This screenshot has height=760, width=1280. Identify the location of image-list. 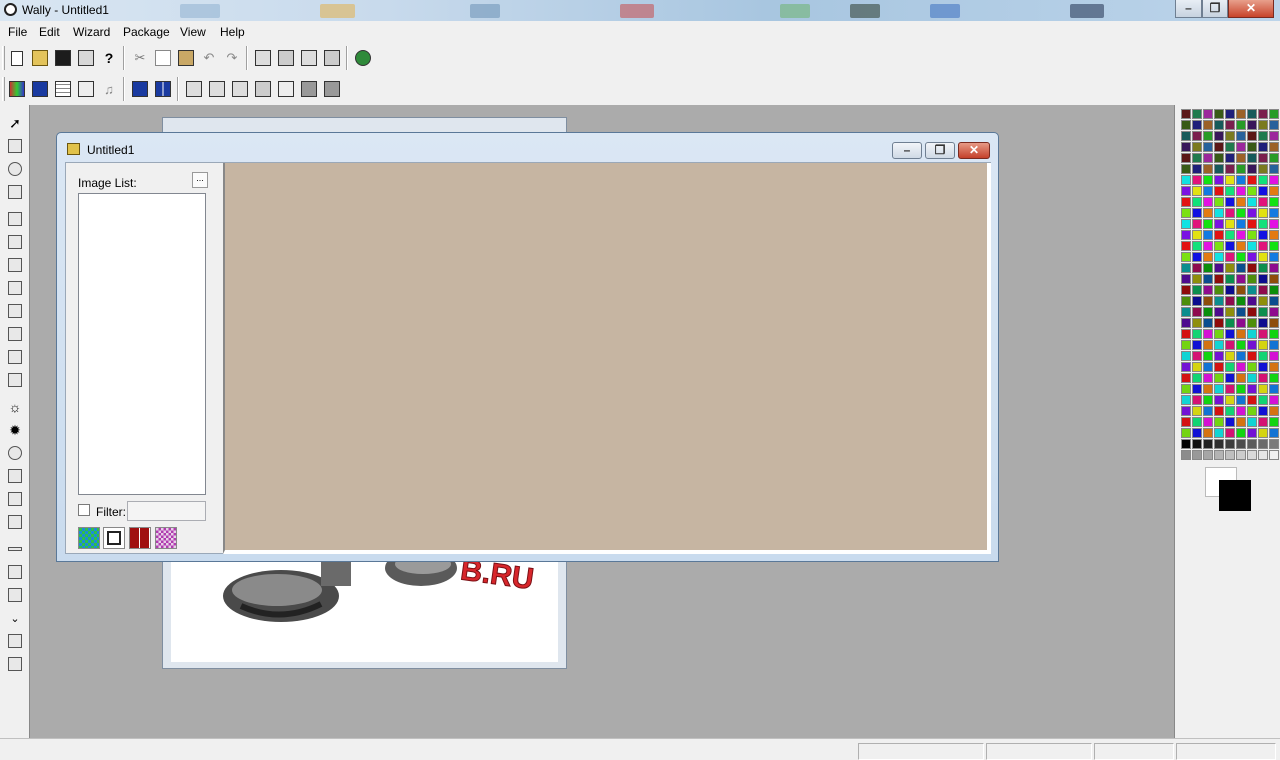
(142, 344).